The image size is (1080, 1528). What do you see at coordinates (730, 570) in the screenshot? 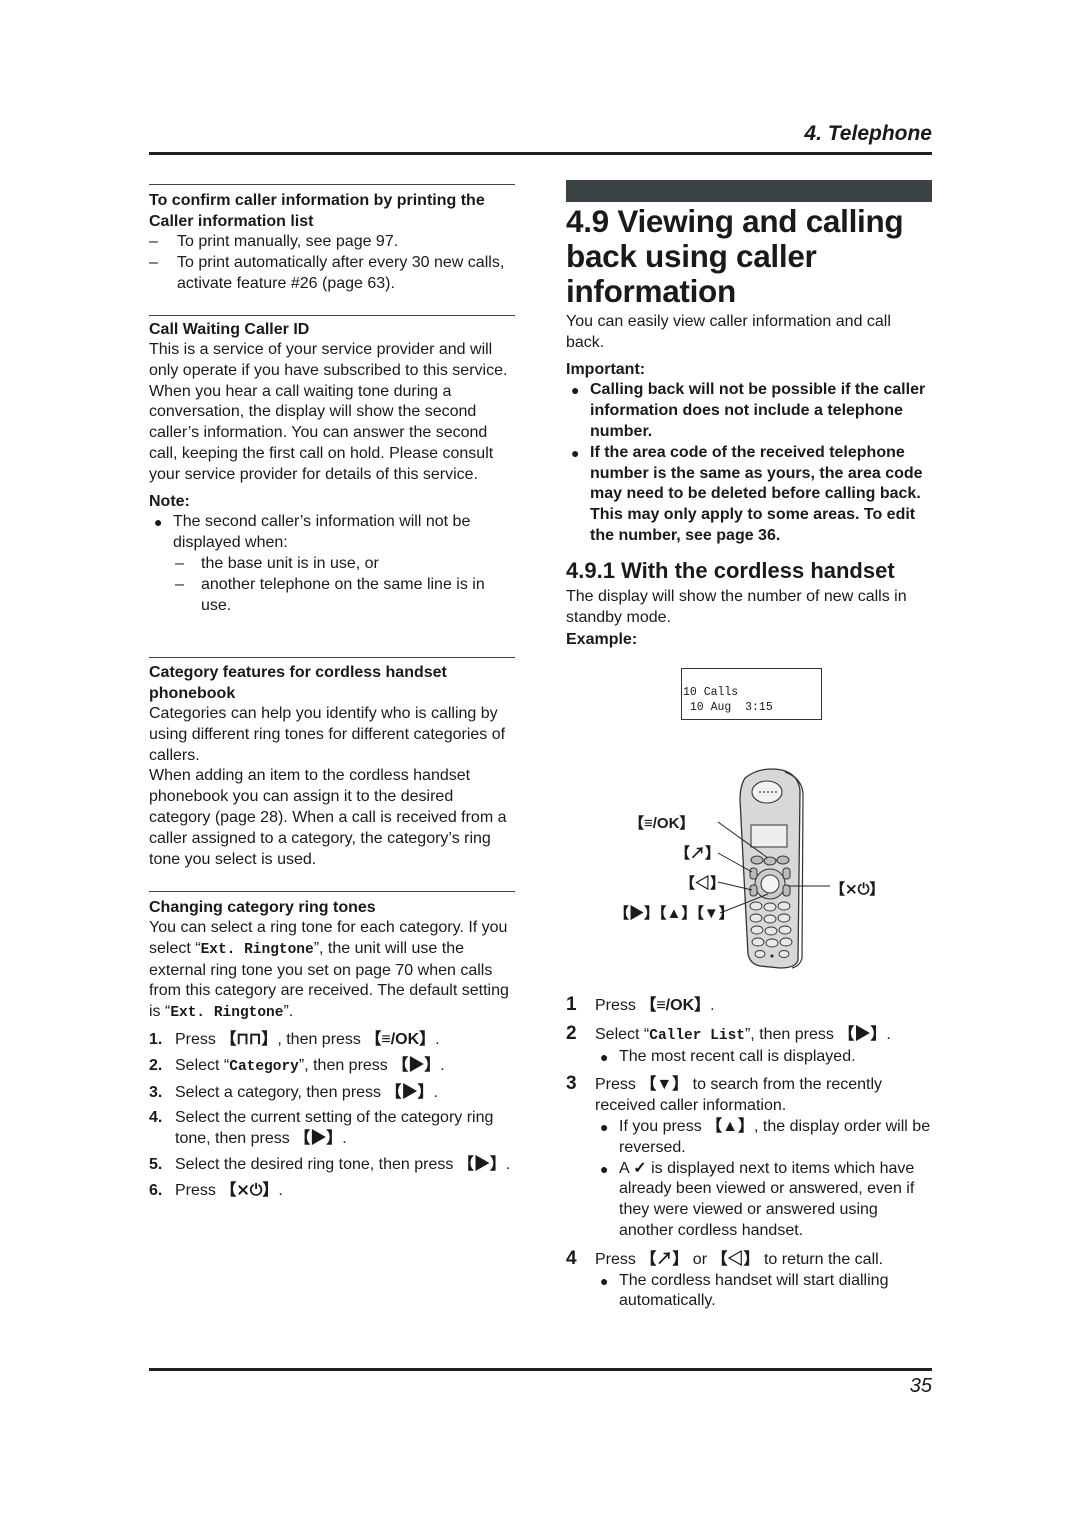
I see `subsection-title: 4.9.1 With the cordless handset` at bounding box center [730, 570].